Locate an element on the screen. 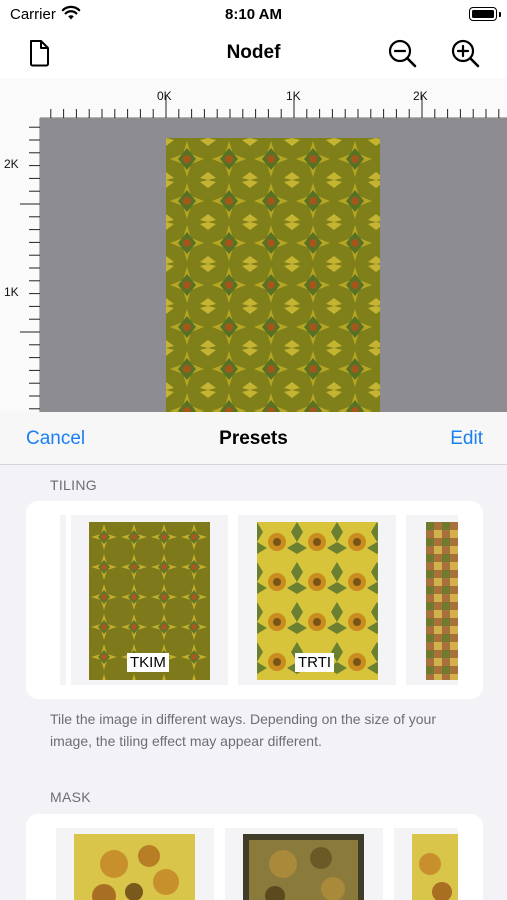 The width and height of the screenshot is (507, 900). app-title: Nodef is located at coordinates (253, 52).